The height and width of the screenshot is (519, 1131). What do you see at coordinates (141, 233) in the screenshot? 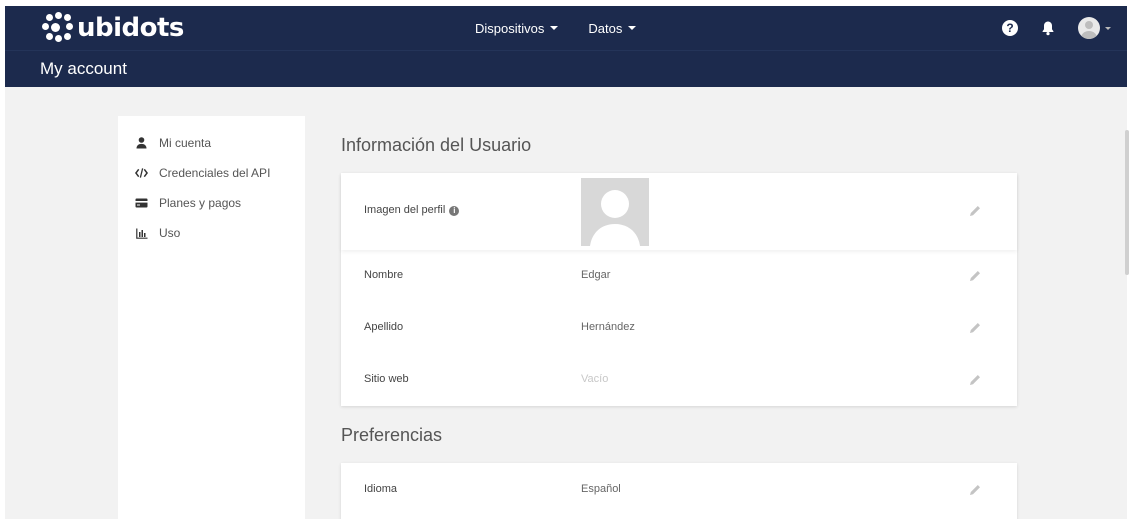
I see `bar-chart-icon` at bounding box center [141, 233].